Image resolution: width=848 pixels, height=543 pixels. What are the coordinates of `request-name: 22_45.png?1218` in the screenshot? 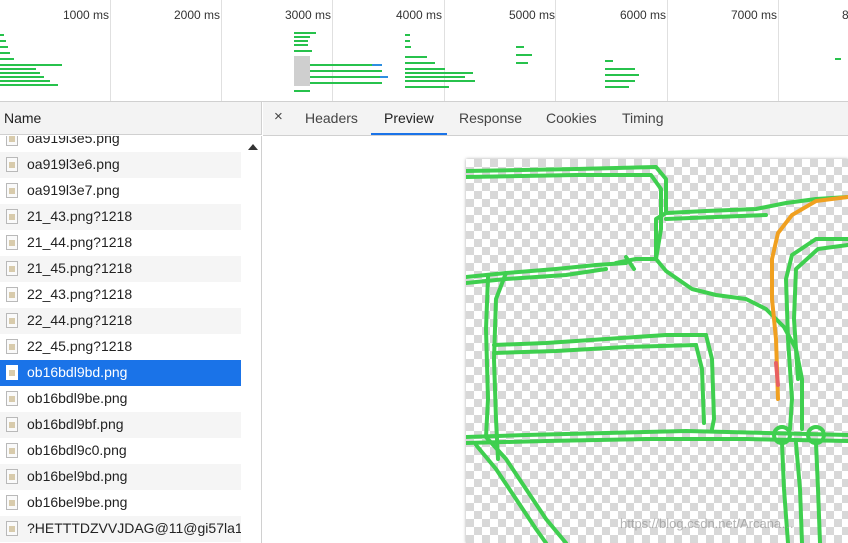 It's located at (80, 346).